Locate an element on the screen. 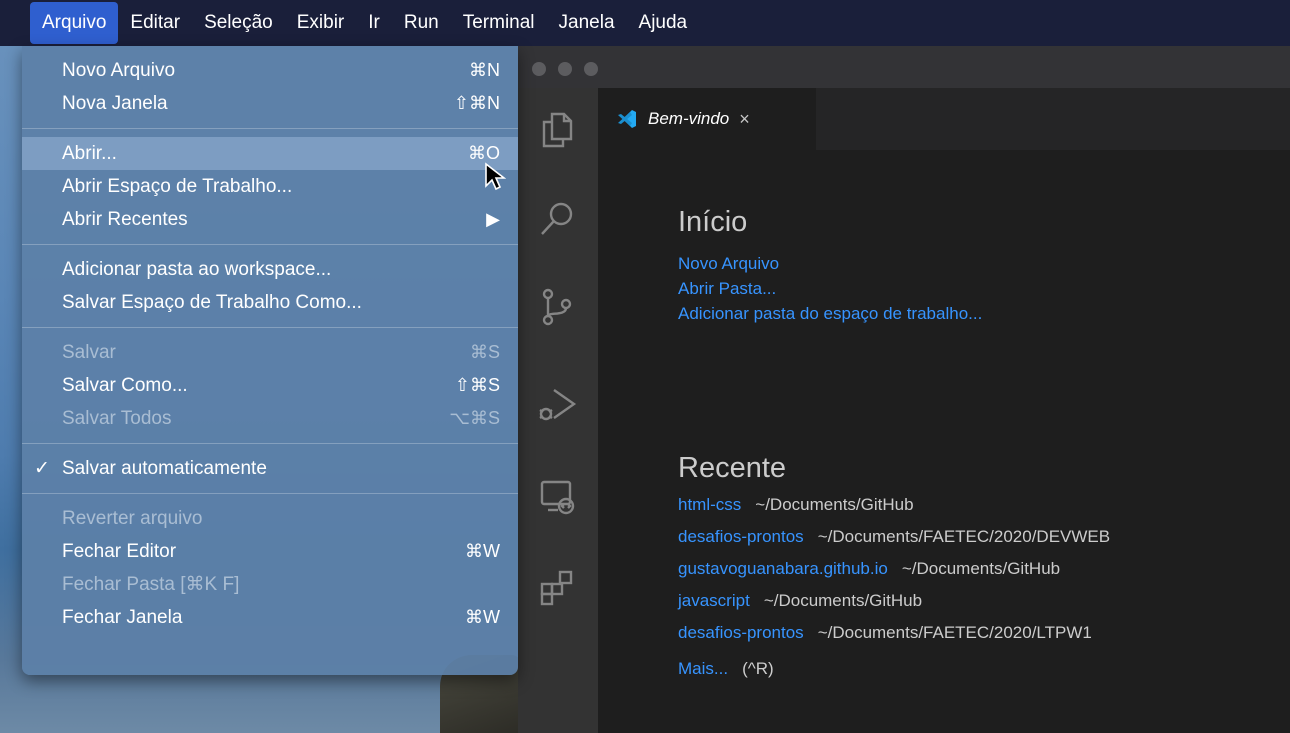 The image size is (1290, 733). menu-terminal: Terminal is located at coordinates (499, 23).